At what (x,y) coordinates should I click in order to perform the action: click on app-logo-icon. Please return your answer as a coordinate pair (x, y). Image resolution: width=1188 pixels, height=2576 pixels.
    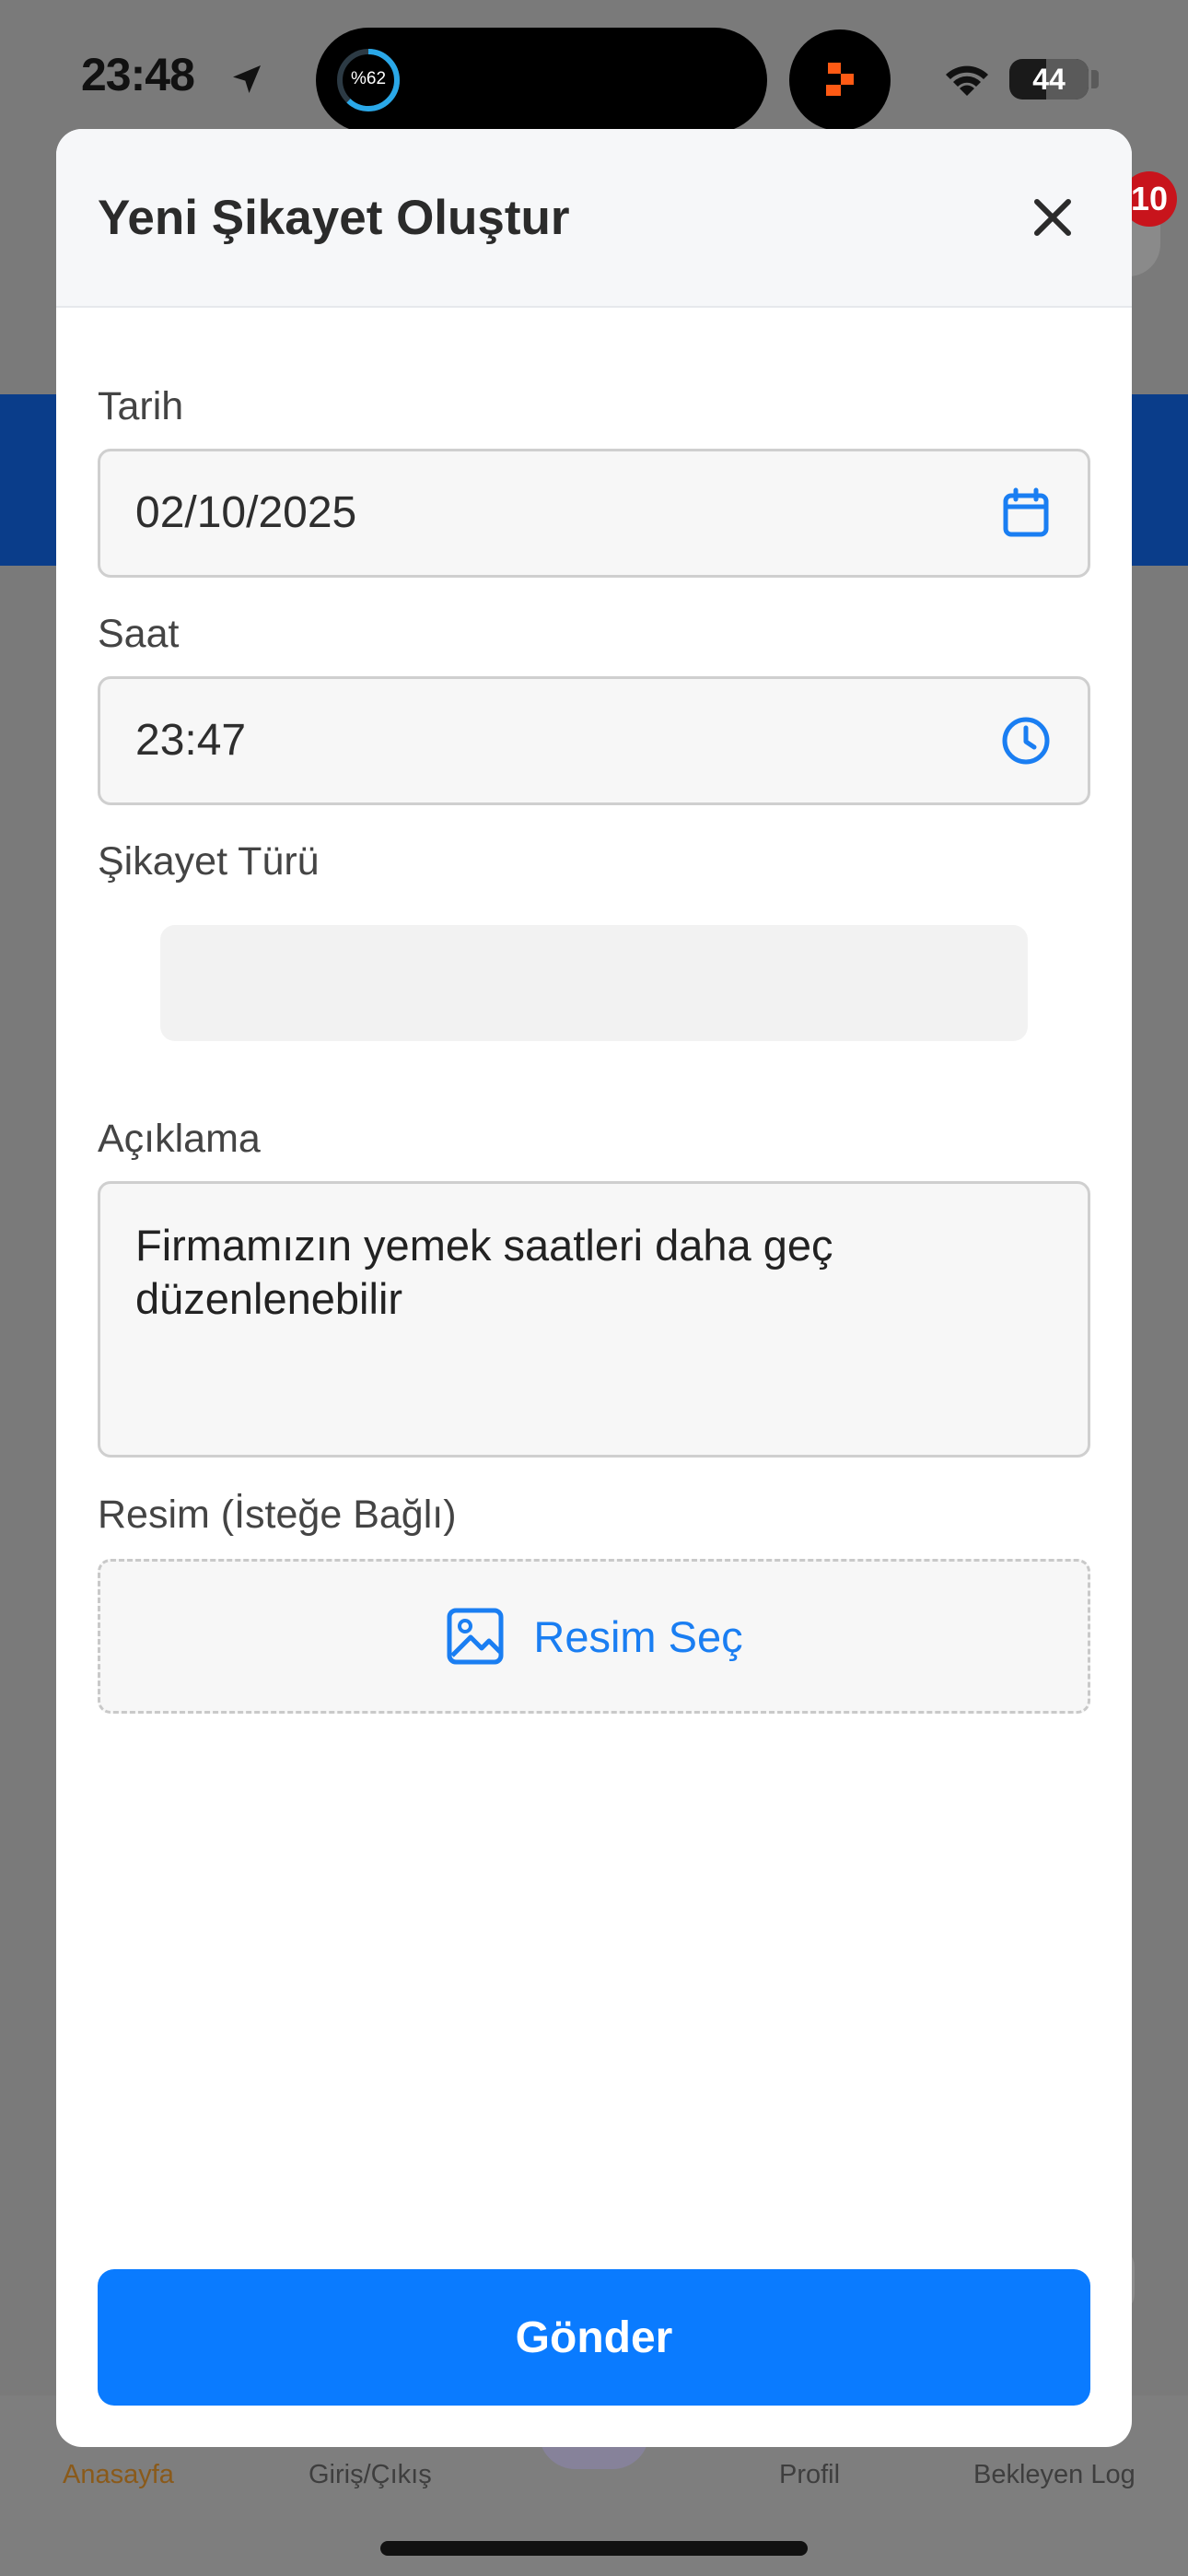
    Looking at the image, I should click on (840, 79).